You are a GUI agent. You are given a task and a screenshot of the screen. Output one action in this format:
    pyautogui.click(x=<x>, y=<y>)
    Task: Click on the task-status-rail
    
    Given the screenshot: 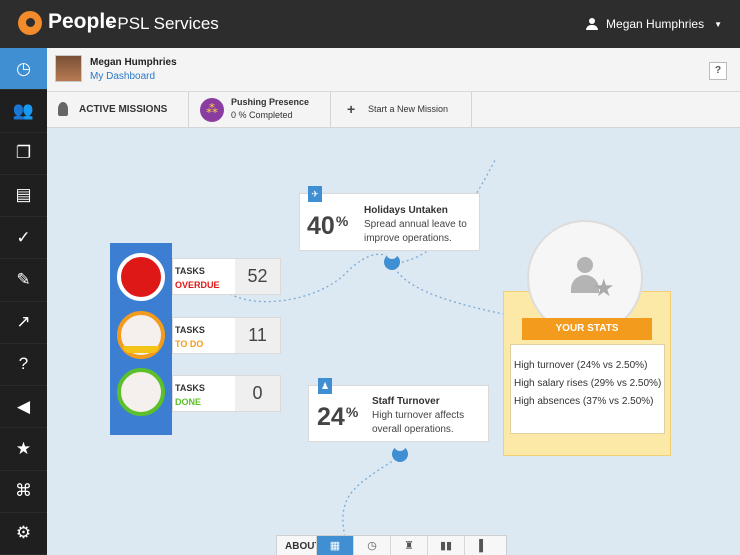 What is the action you would take?
    pyautogui.click(x=141, y=339)
    